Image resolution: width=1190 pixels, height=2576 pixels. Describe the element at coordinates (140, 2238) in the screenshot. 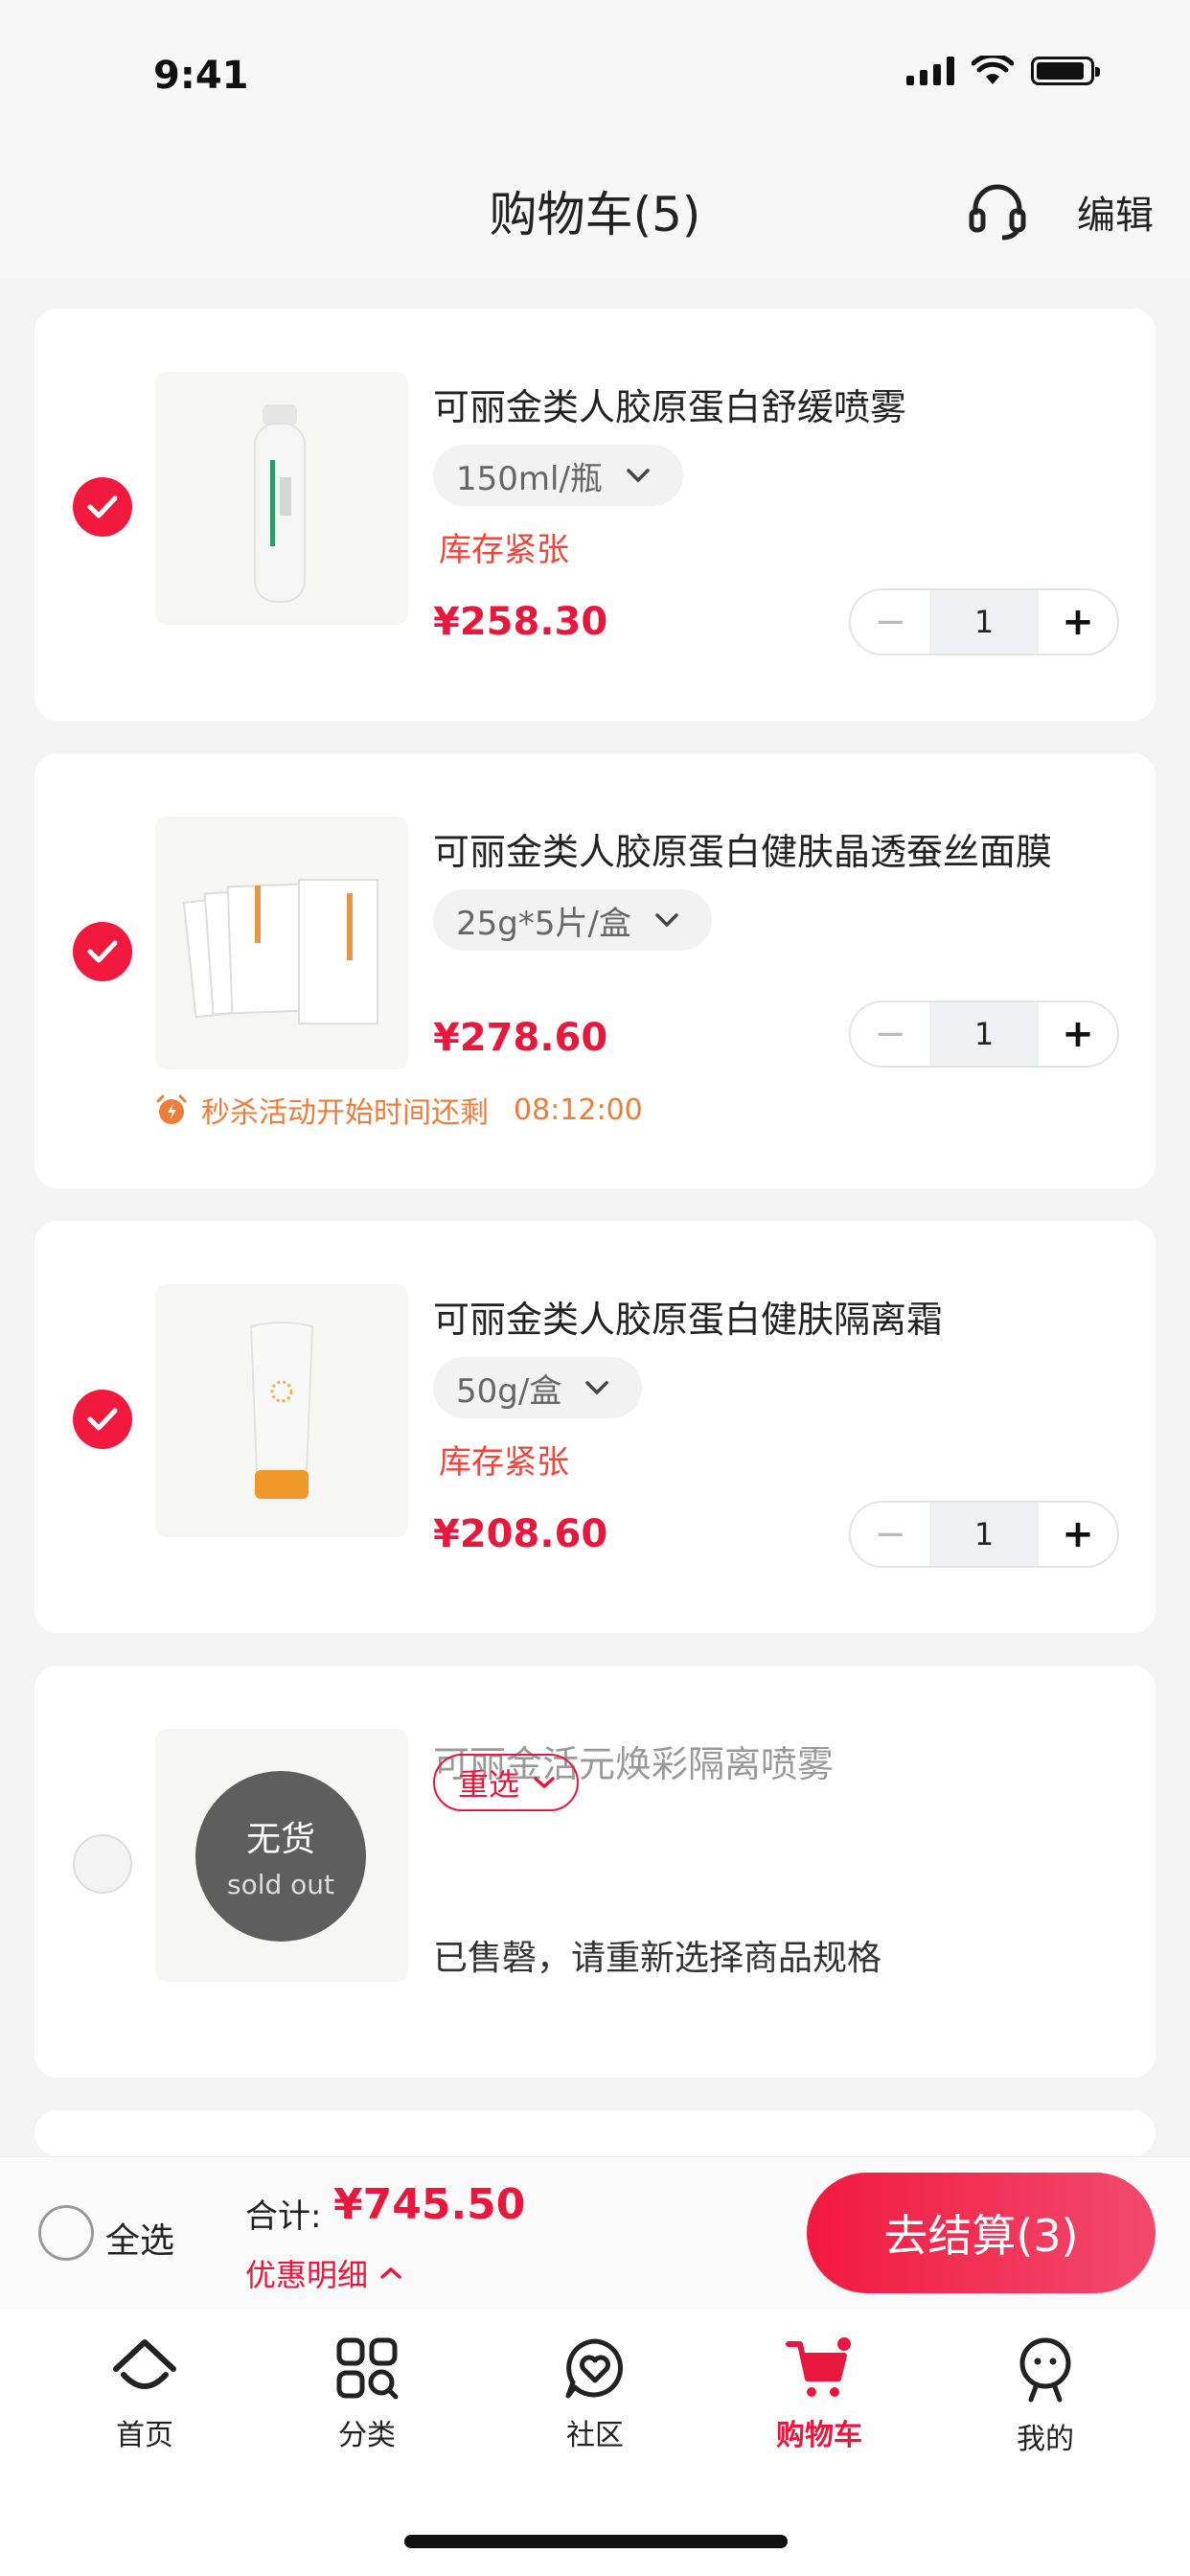

I see `select-all-label: 全选` at that location.